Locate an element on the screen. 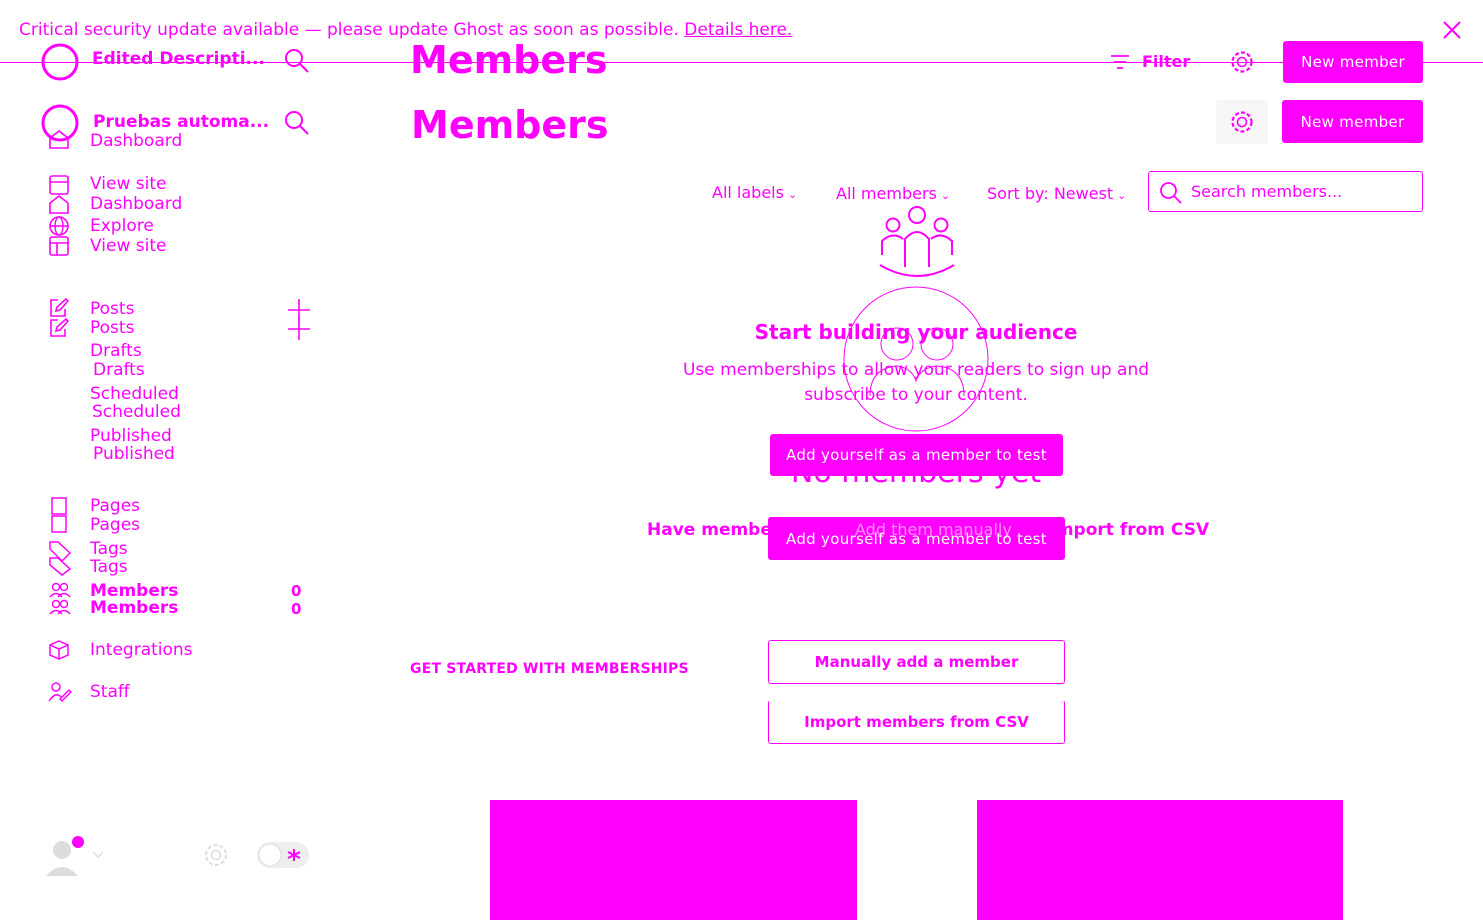 The width and height of the screenshot is (1483, 920). get-started-heading: GET STARTED WITH MEMBERSHIPS is located at coordinates (549, 669).